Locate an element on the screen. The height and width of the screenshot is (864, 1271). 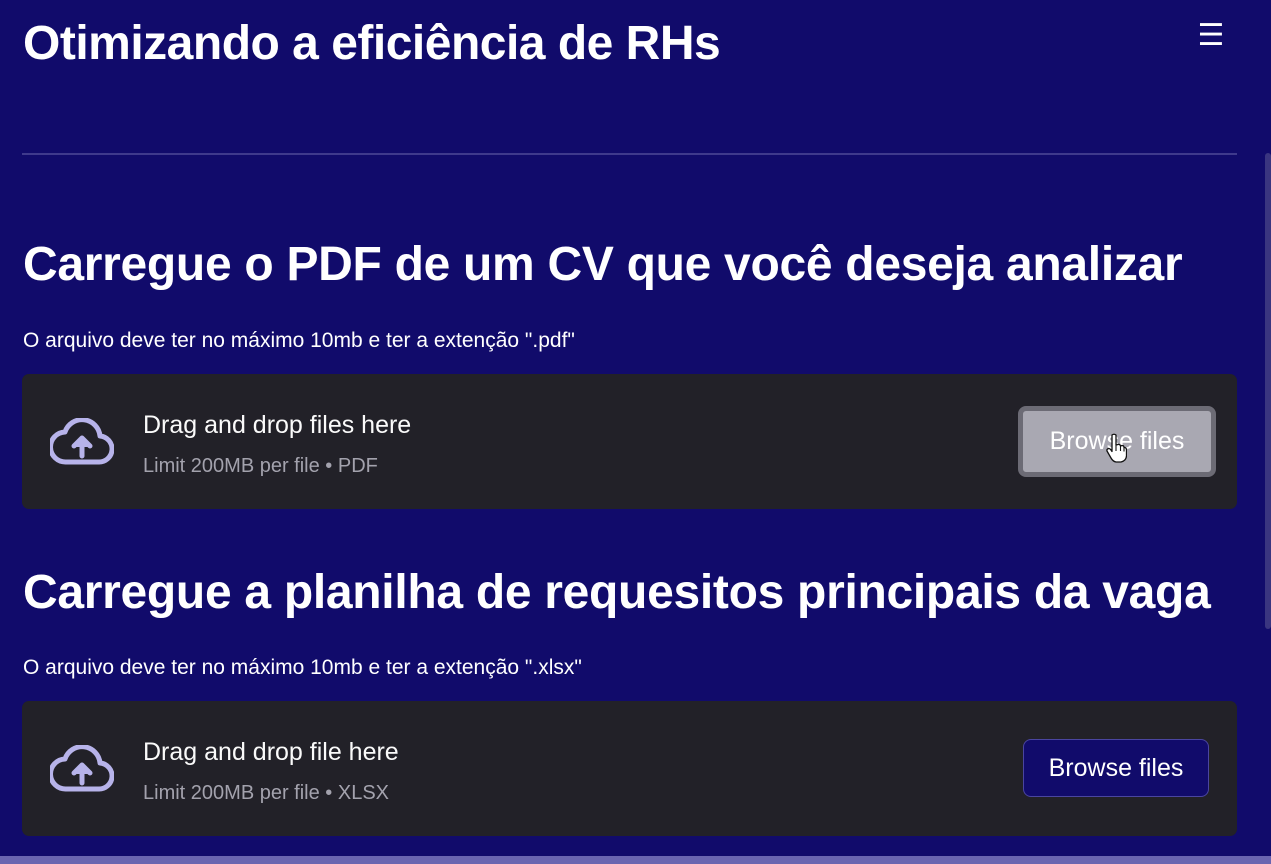
pdf-dropzone-title: Drag and drop files here is located at coordinates (277, 425).